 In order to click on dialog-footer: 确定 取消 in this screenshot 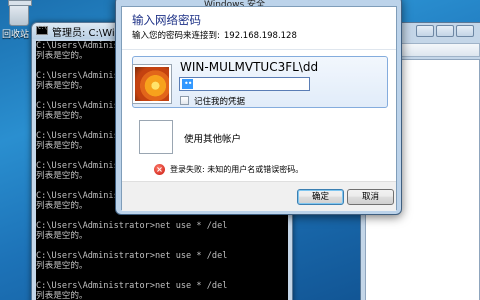, I will do `click(259, 196)`.